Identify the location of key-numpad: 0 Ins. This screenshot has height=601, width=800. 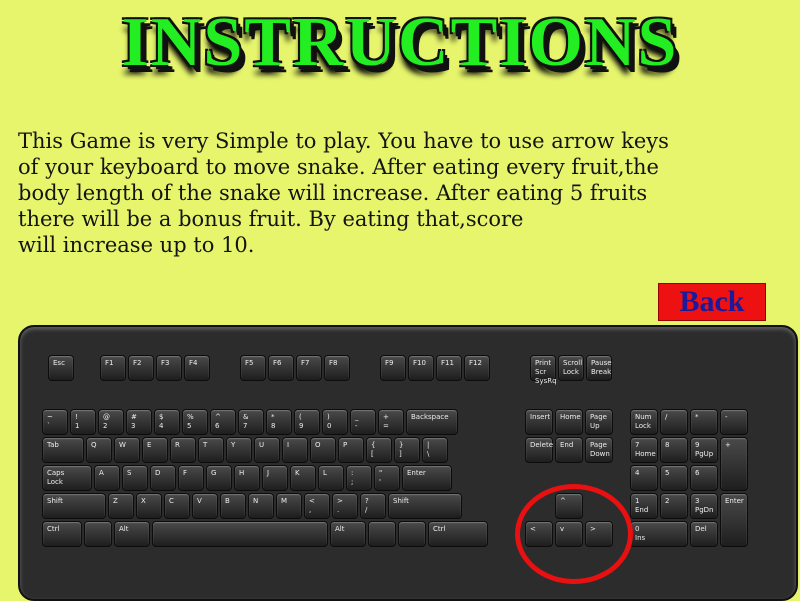
(659, 534).